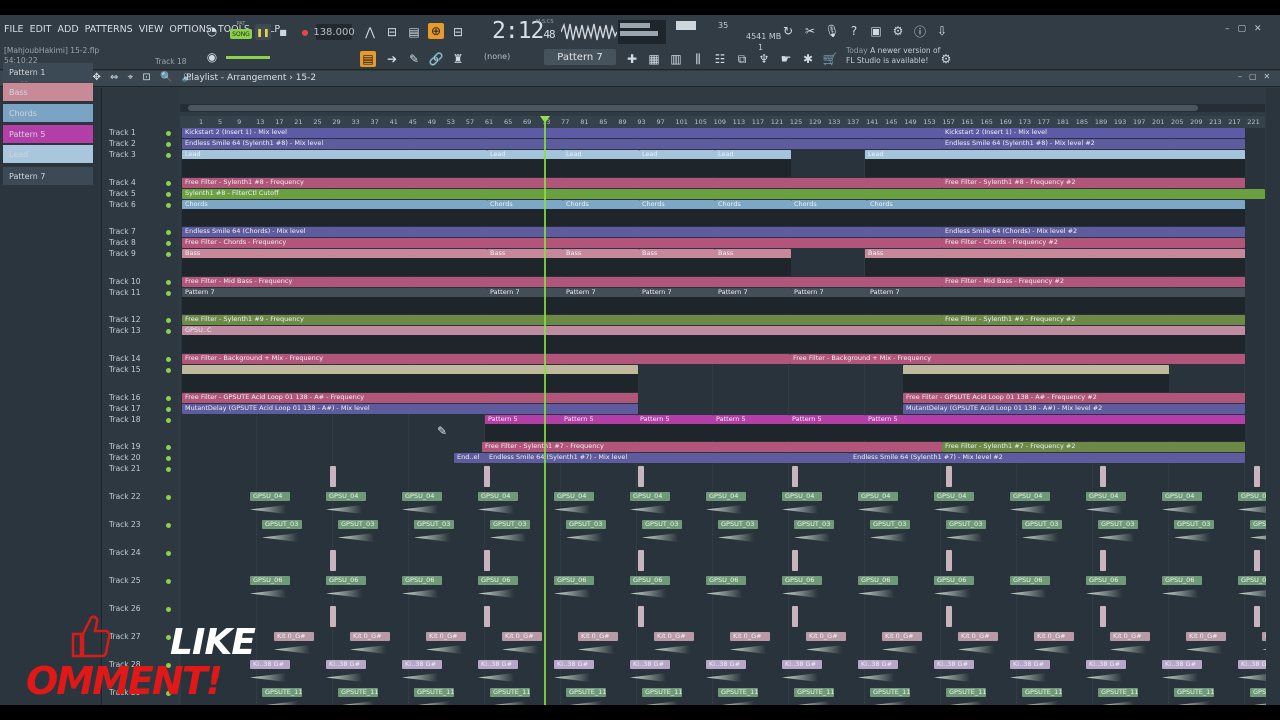 This screenshot has height=720, width=1280. I want to click on track-label: Track 26, so click(125, 608).